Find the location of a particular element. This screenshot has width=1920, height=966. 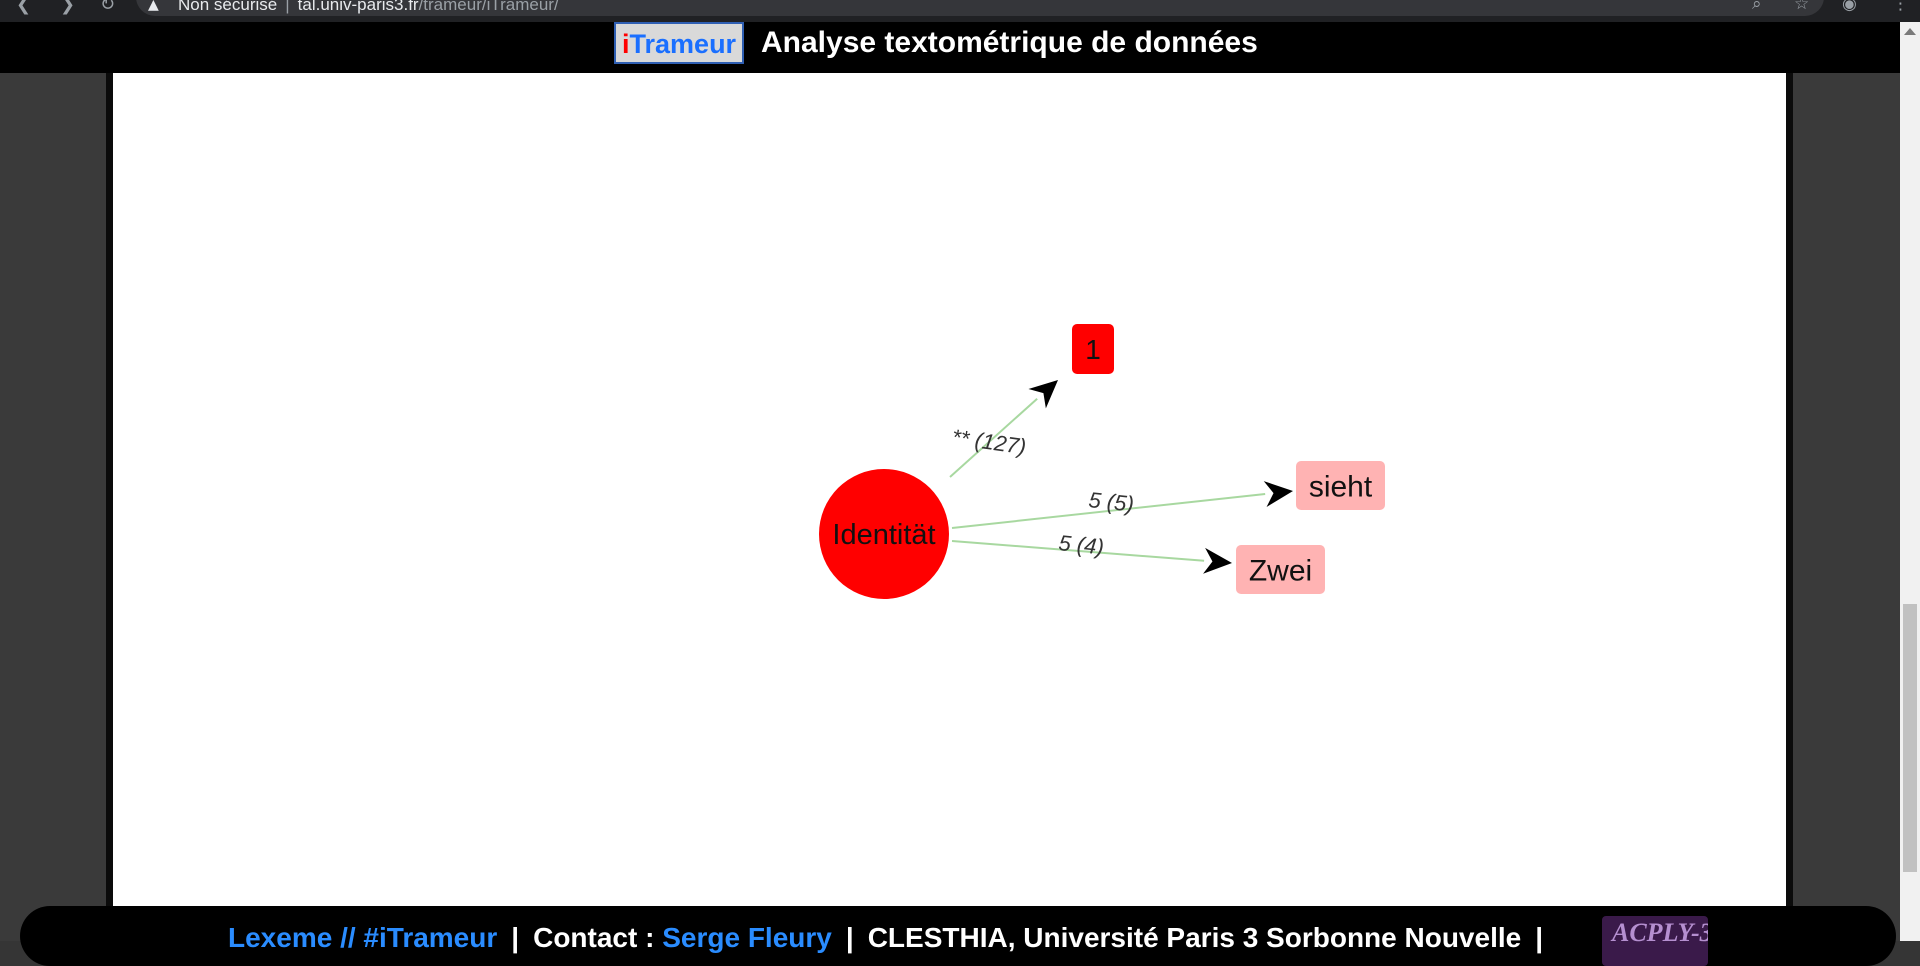

address-path: /trameur/iTrameur/ is located at coordinates (488, 7).